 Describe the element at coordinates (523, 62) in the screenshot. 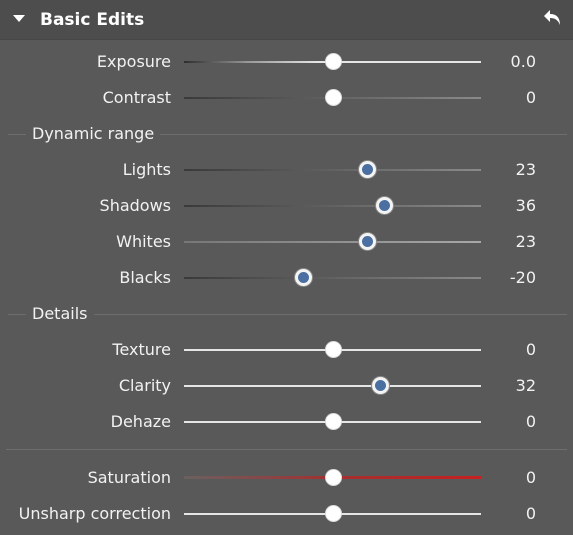

I see `exposure-value: 0.0` at that location.